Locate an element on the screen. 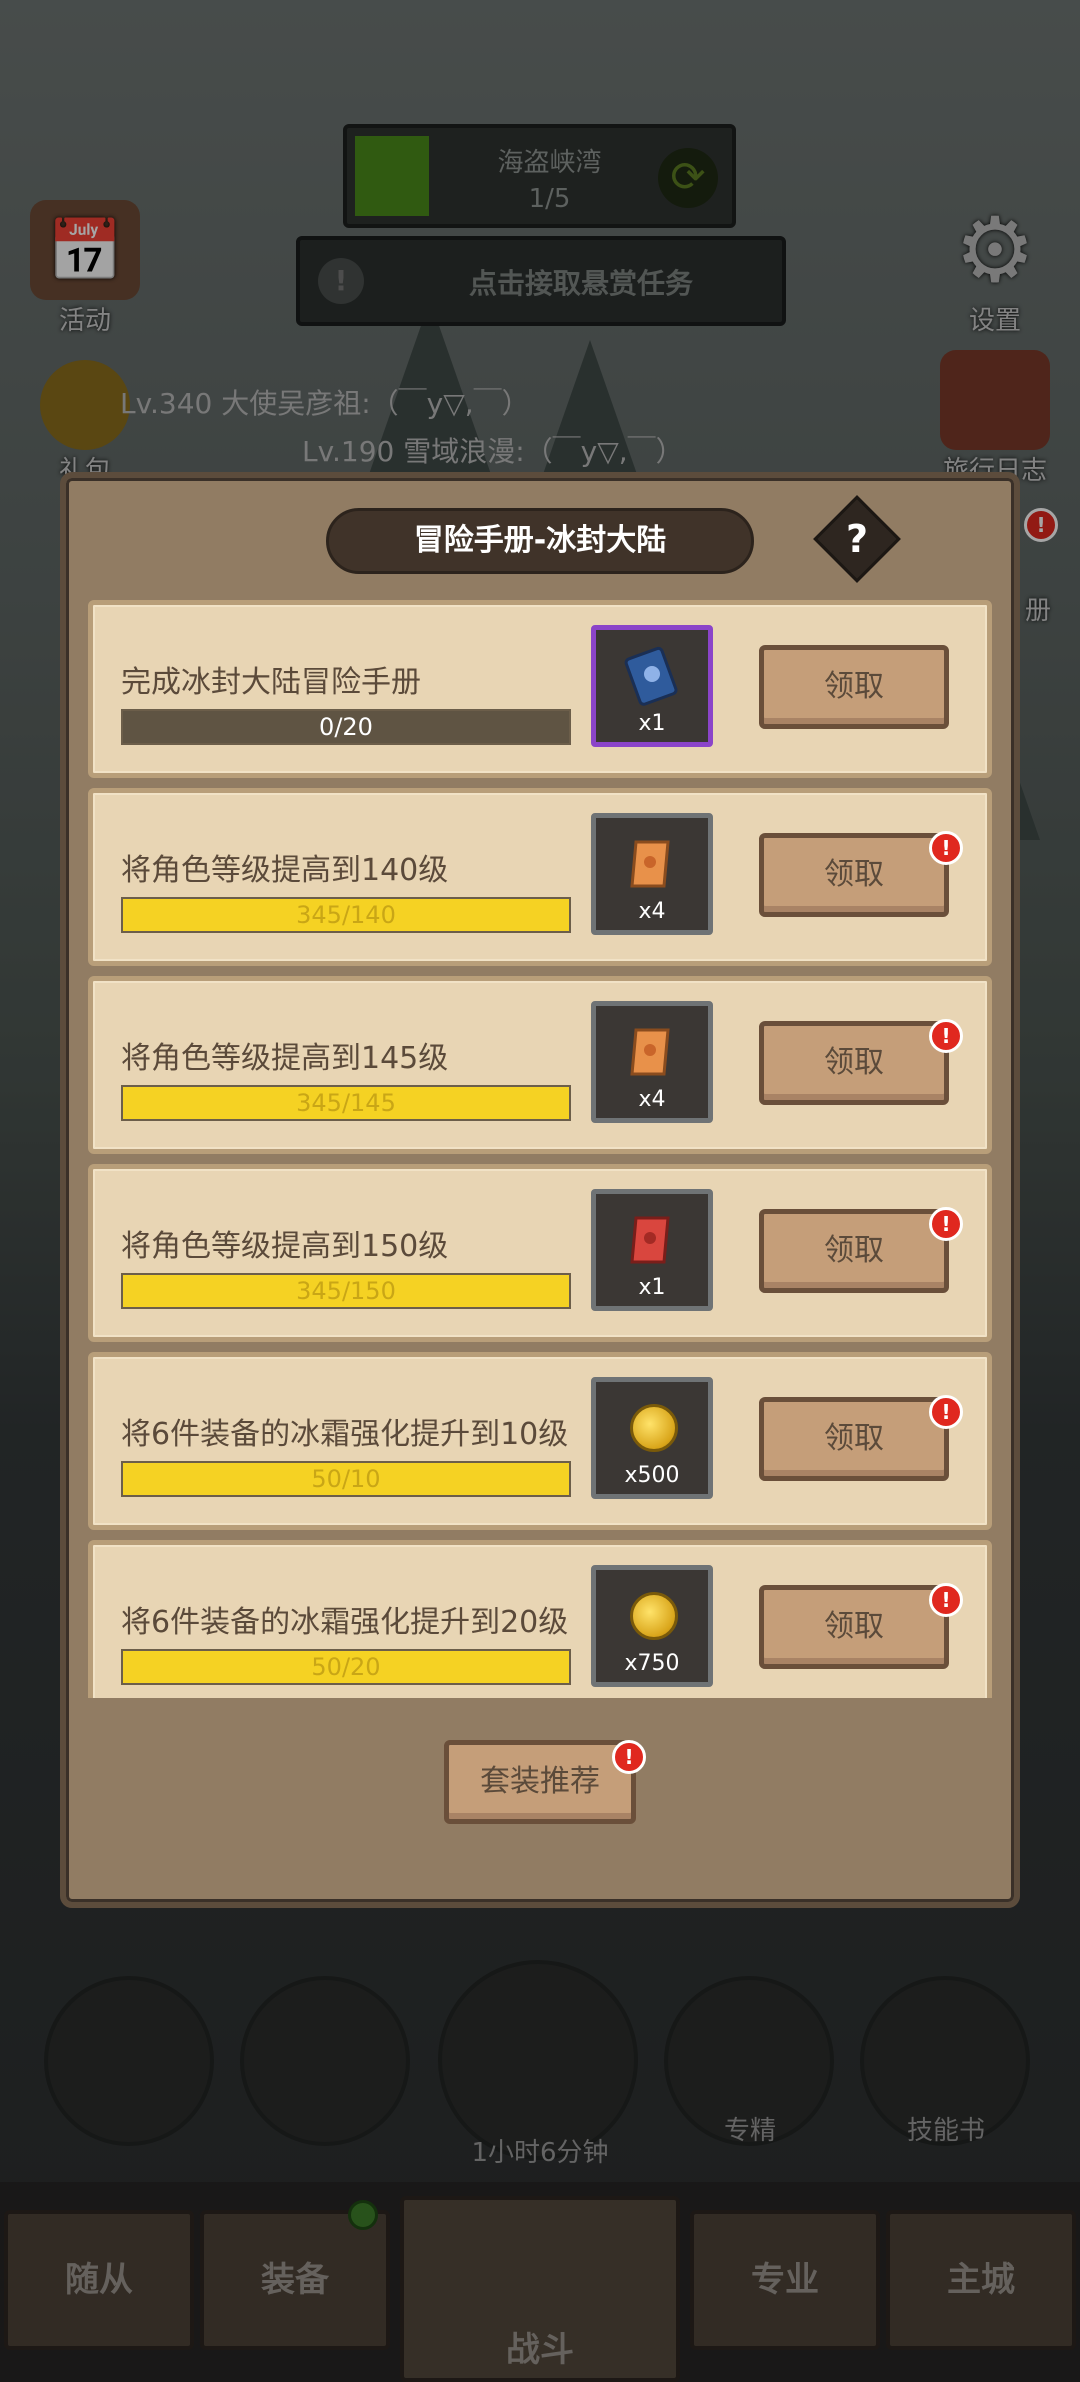 This screenshot has width=1080, height=2382. reward-slot: x500 is located at coordinates (652, 1438).